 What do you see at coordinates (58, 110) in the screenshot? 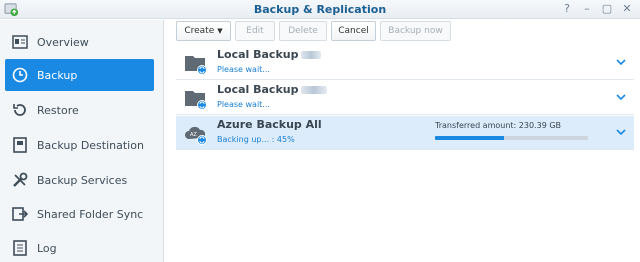
I see `sidebar-item-label: Restore` at bounding box center [58, 110].